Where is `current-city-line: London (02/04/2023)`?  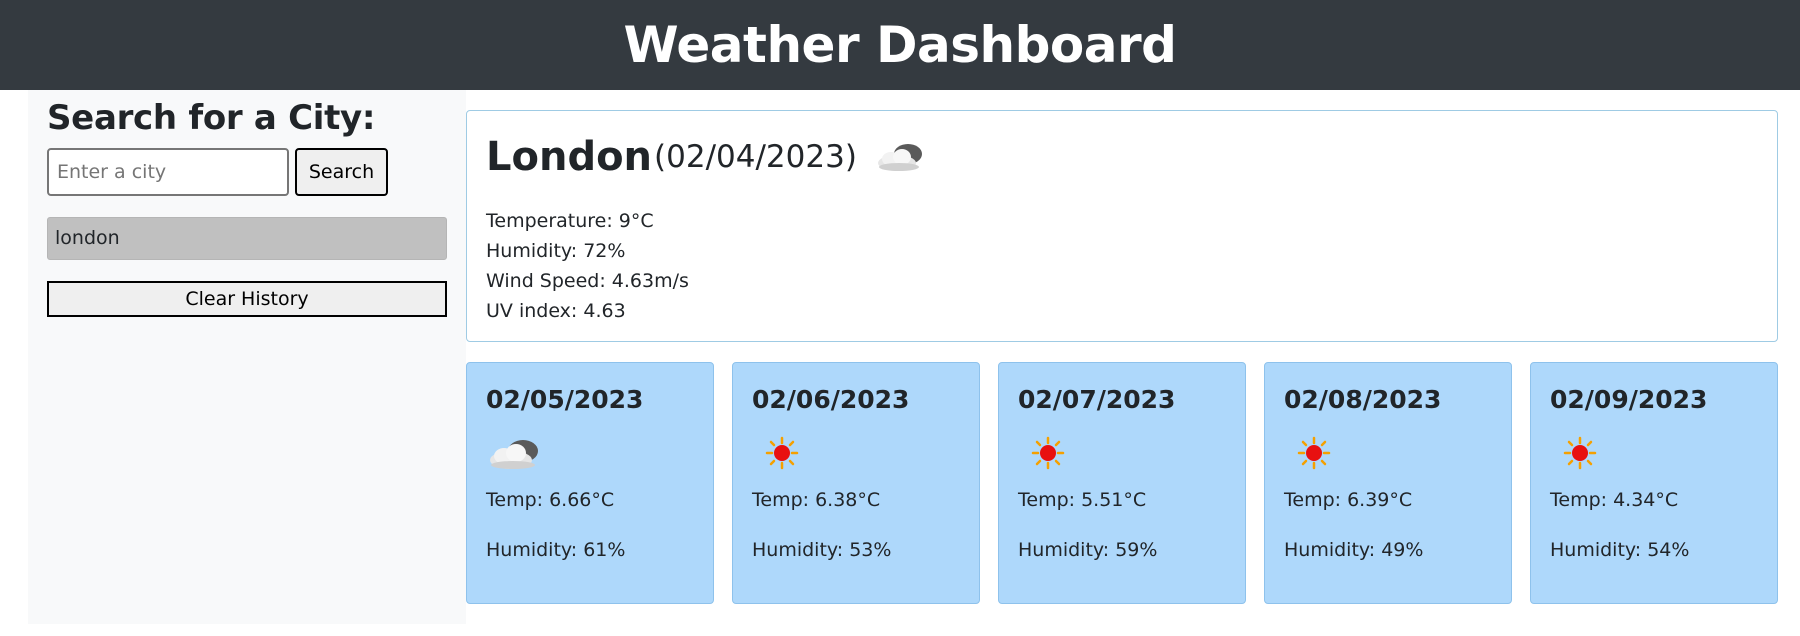
current-city-line: London (02/04/2023) is located at coordinates (707, 157).